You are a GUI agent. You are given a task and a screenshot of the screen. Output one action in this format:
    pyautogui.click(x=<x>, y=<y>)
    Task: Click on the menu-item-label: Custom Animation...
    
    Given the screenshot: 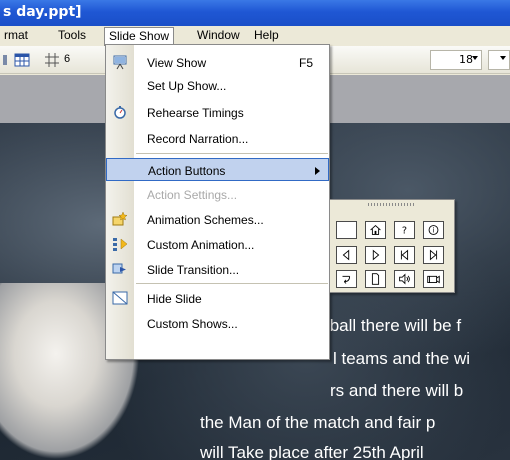 What is the action you would take?
    pyautogui.click(x=201, y=245)
    